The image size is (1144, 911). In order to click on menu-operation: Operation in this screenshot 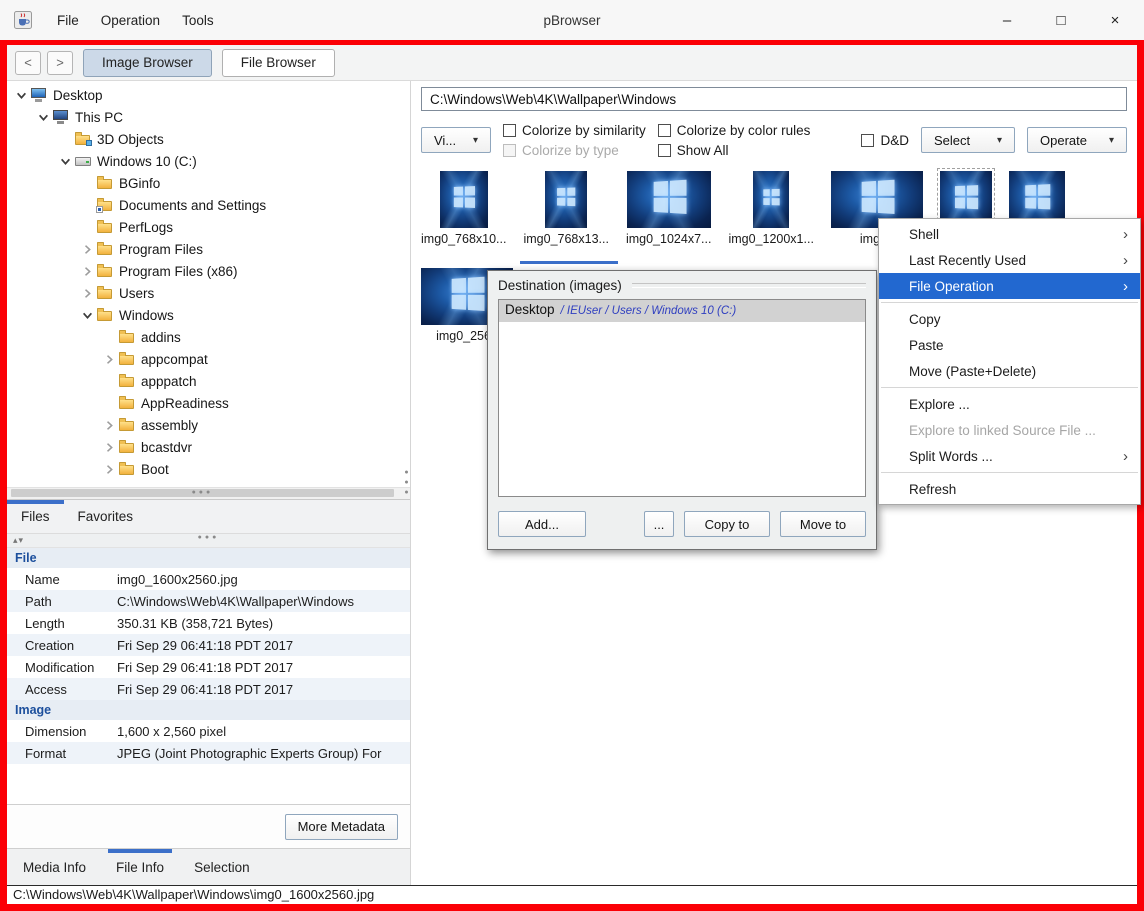, I will do `click(130, 20)`.